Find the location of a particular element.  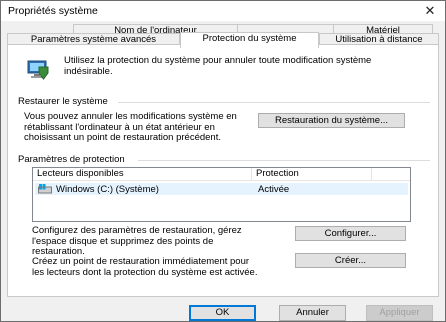

ok-button: OK is located at coordinates (222, 313).